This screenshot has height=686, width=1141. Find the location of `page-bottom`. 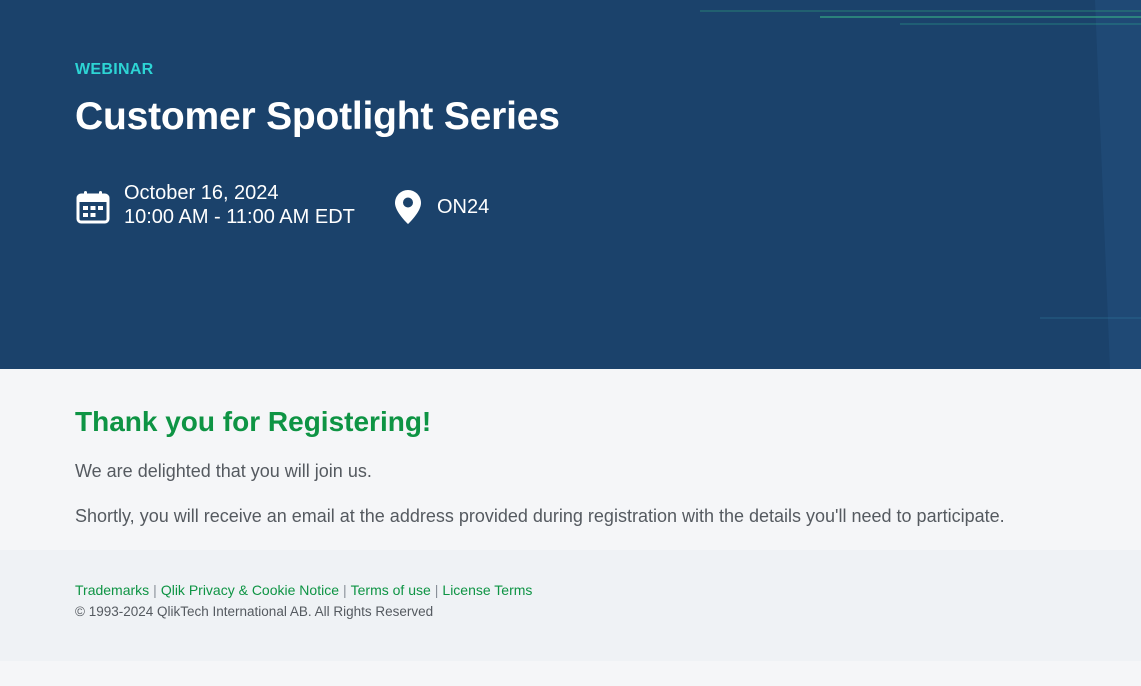

page-bottom is located at coordinates (570, 673).